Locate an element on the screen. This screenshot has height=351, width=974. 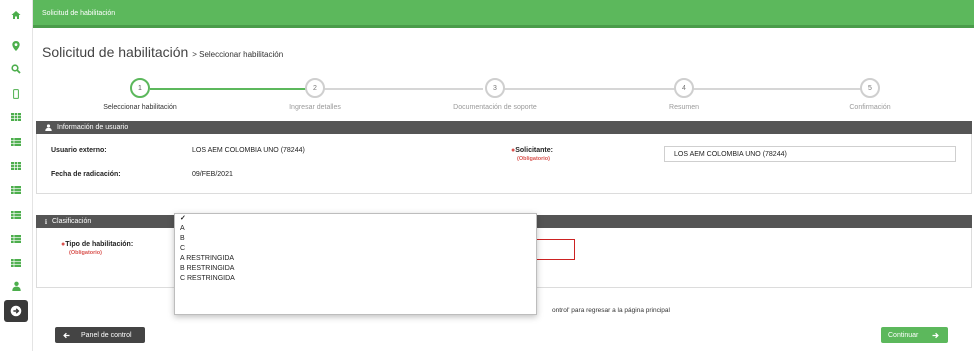
step-3-circle: 3 is located at coordinates (495, 88).